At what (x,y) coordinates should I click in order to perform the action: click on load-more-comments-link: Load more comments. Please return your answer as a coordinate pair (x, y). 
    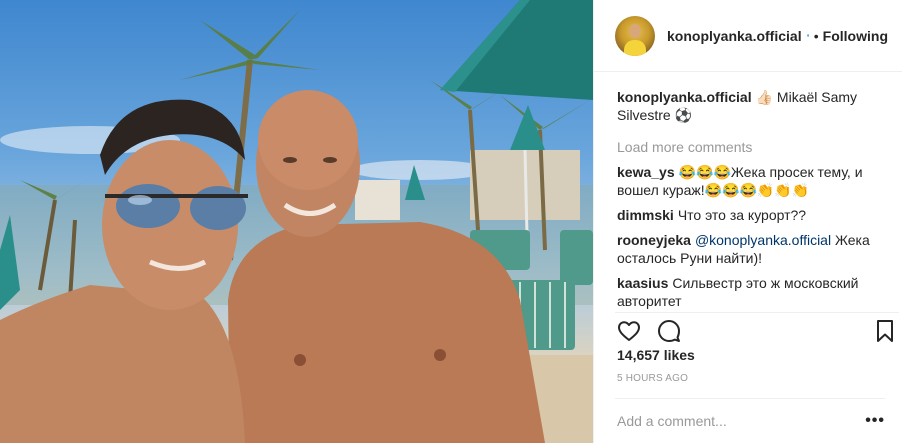
    Looking at the image, I should click on (752, 147).